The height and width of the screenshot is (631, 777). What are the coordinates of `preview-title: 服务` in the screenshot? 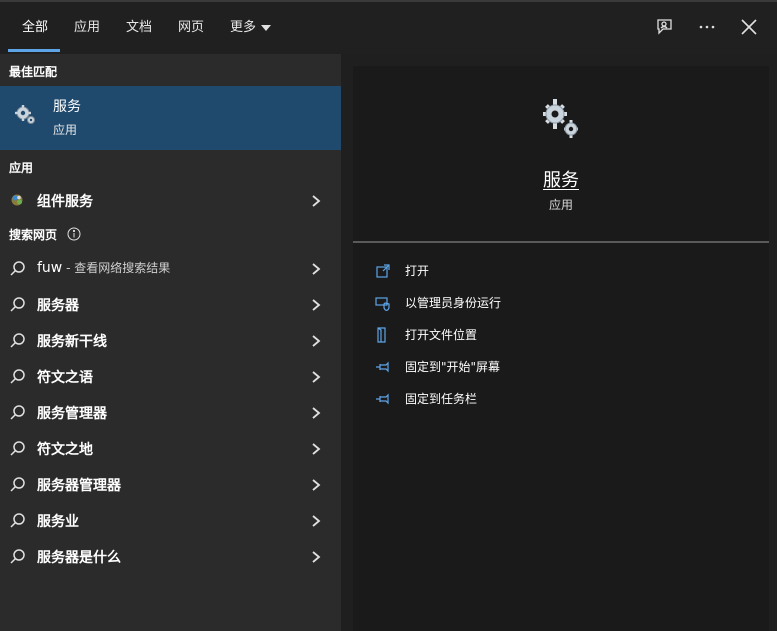 It's located at (561, 179).